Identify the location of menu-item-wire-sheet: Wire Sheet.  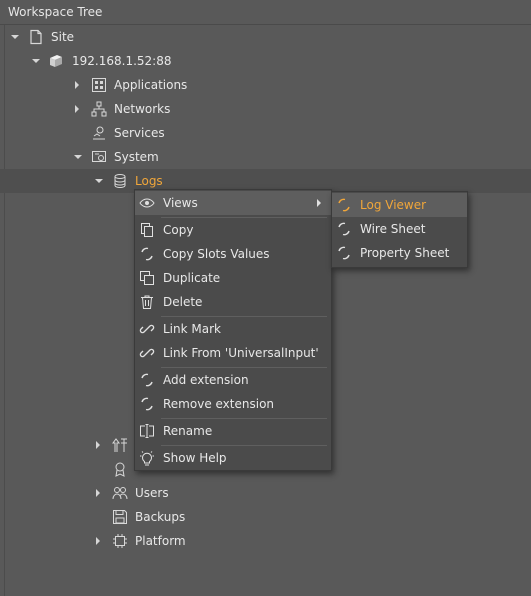
(399, 229).